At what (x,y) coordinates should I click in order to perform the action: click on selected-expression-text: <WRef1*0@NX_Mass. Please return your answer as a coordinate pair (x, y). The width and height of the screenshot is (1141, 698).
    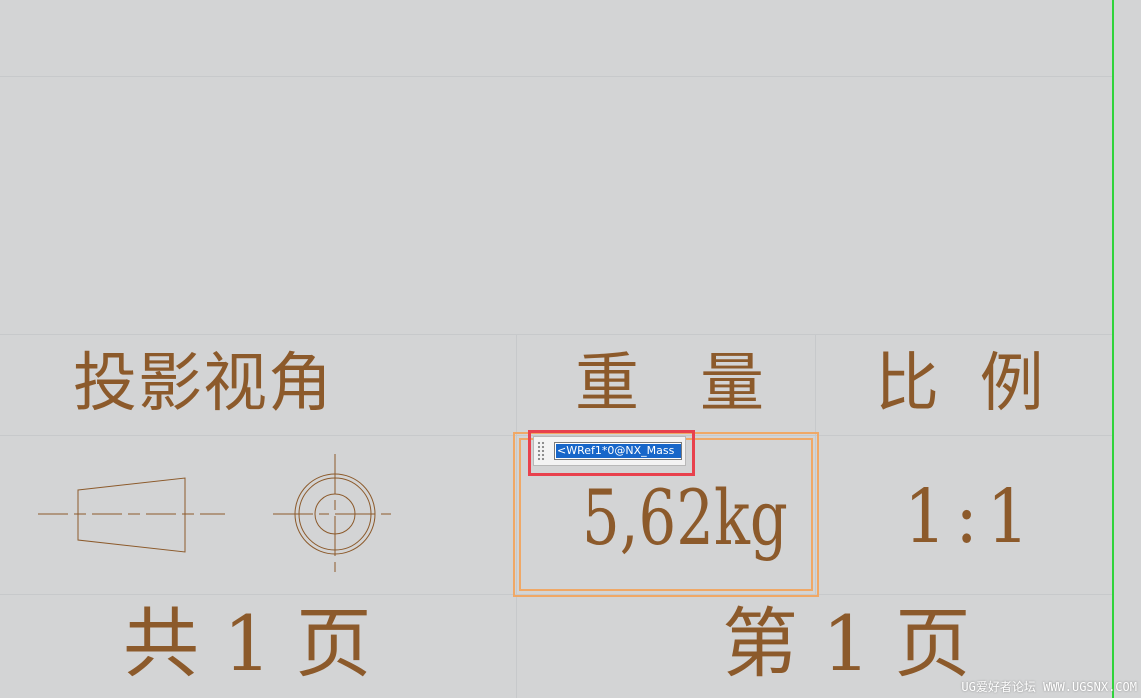
    Looking at the image, I should click on (618, 451).